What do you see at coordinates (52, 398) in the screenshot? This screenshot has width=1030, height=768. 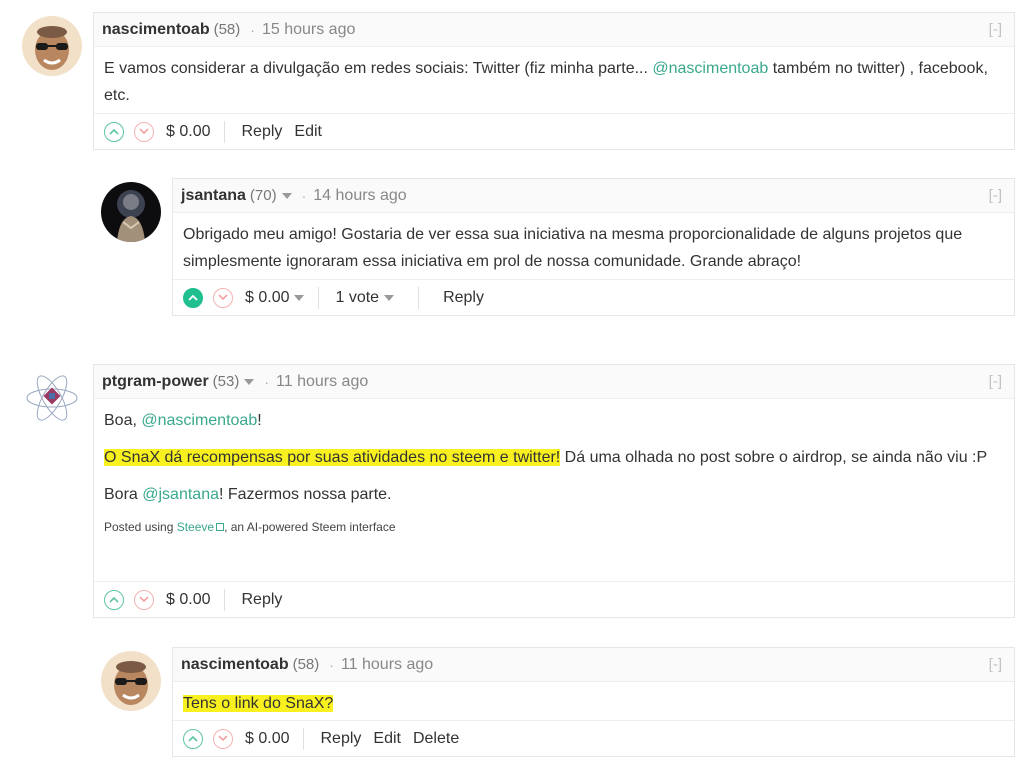 I see `avatar-ptgram-power` at bounding box center [52, 398].